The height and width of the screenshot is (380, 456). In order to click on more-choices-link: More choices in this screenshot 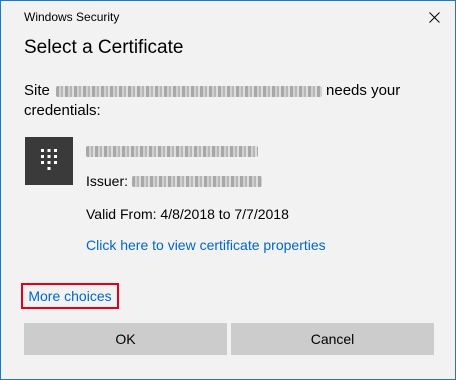, I will do `click(70, 296)`.